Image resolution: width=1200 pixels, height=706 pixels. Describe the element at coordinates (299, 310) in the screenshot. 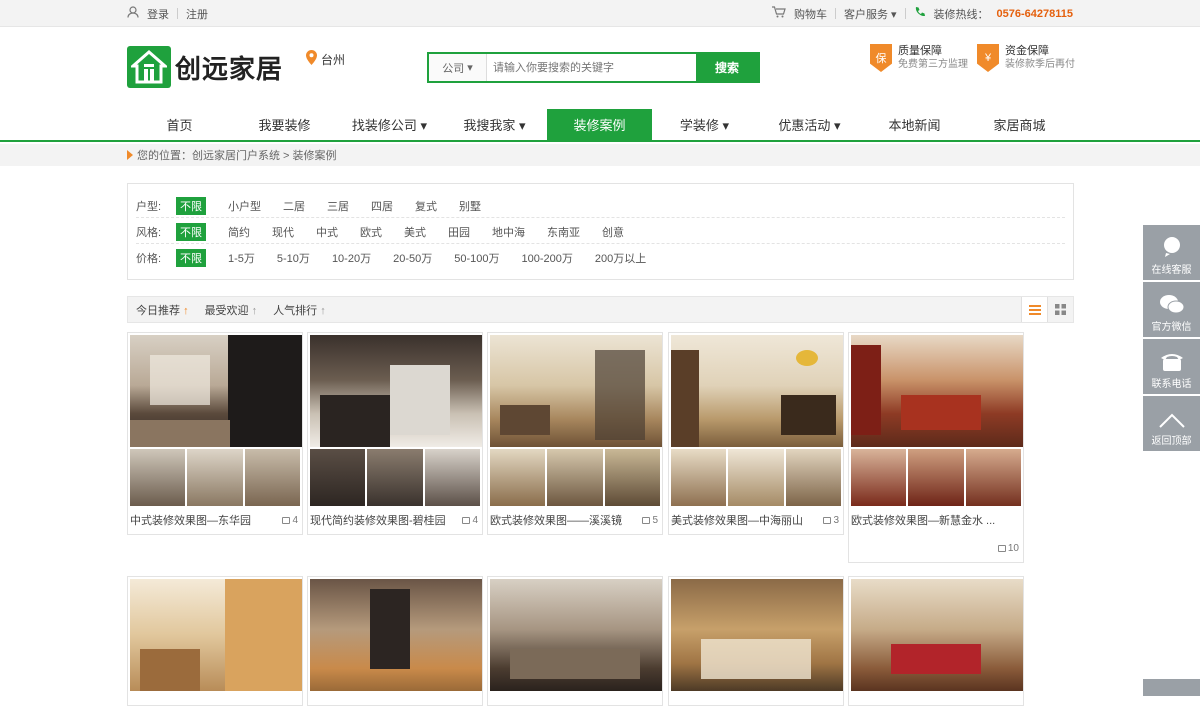

I see `sort-popularity-rank: 人气排行 ↑` at that location.